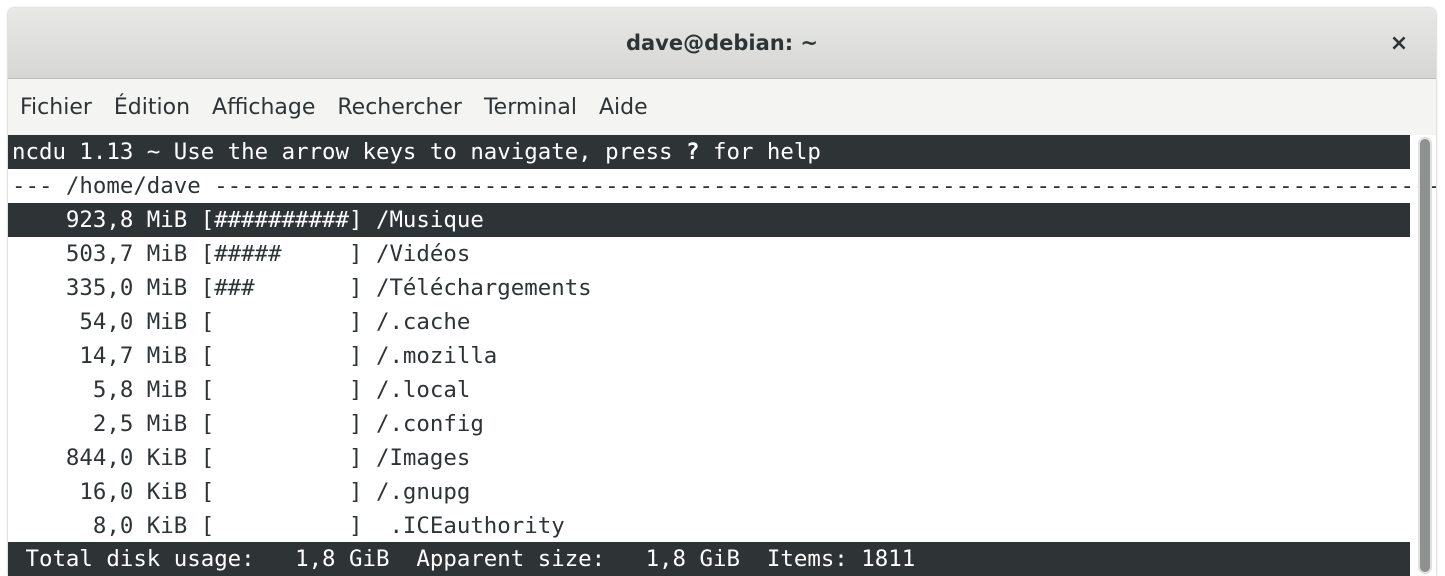 This screenshot has width=1445, height=576. I want to click on item-name: /.gnupg, so click(423, 492).